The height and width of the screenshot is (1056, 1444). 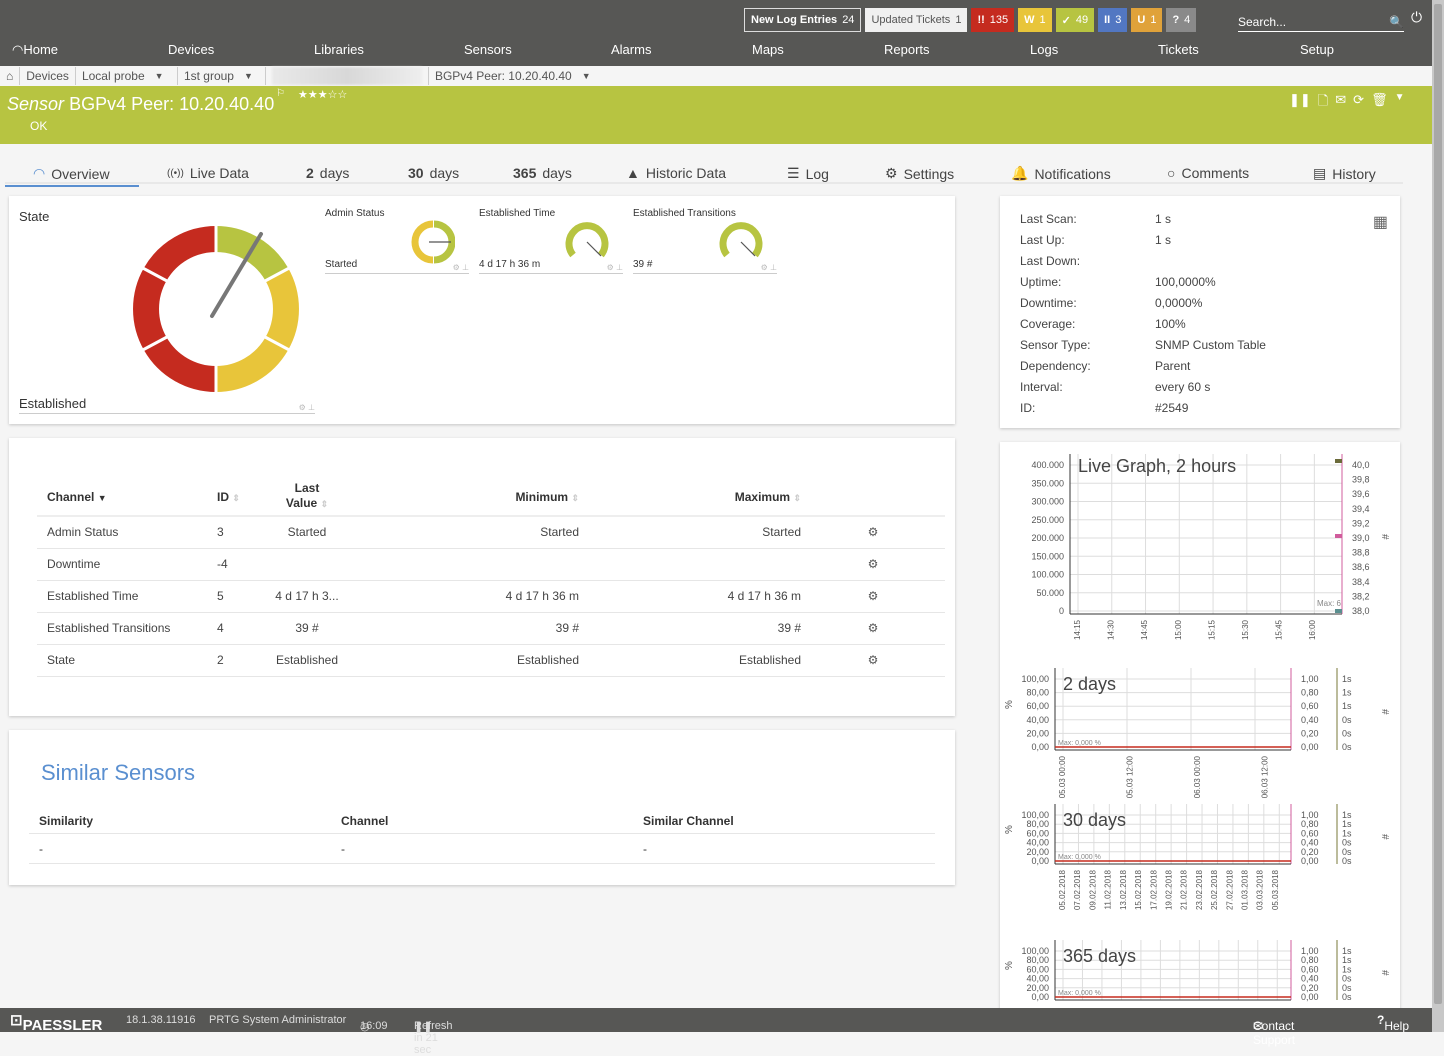 What do you see at coordinates (222, 76) in the screenshot?
I see `breadcrumb-group: 1st group ▼` at bounding box center [222, 76].